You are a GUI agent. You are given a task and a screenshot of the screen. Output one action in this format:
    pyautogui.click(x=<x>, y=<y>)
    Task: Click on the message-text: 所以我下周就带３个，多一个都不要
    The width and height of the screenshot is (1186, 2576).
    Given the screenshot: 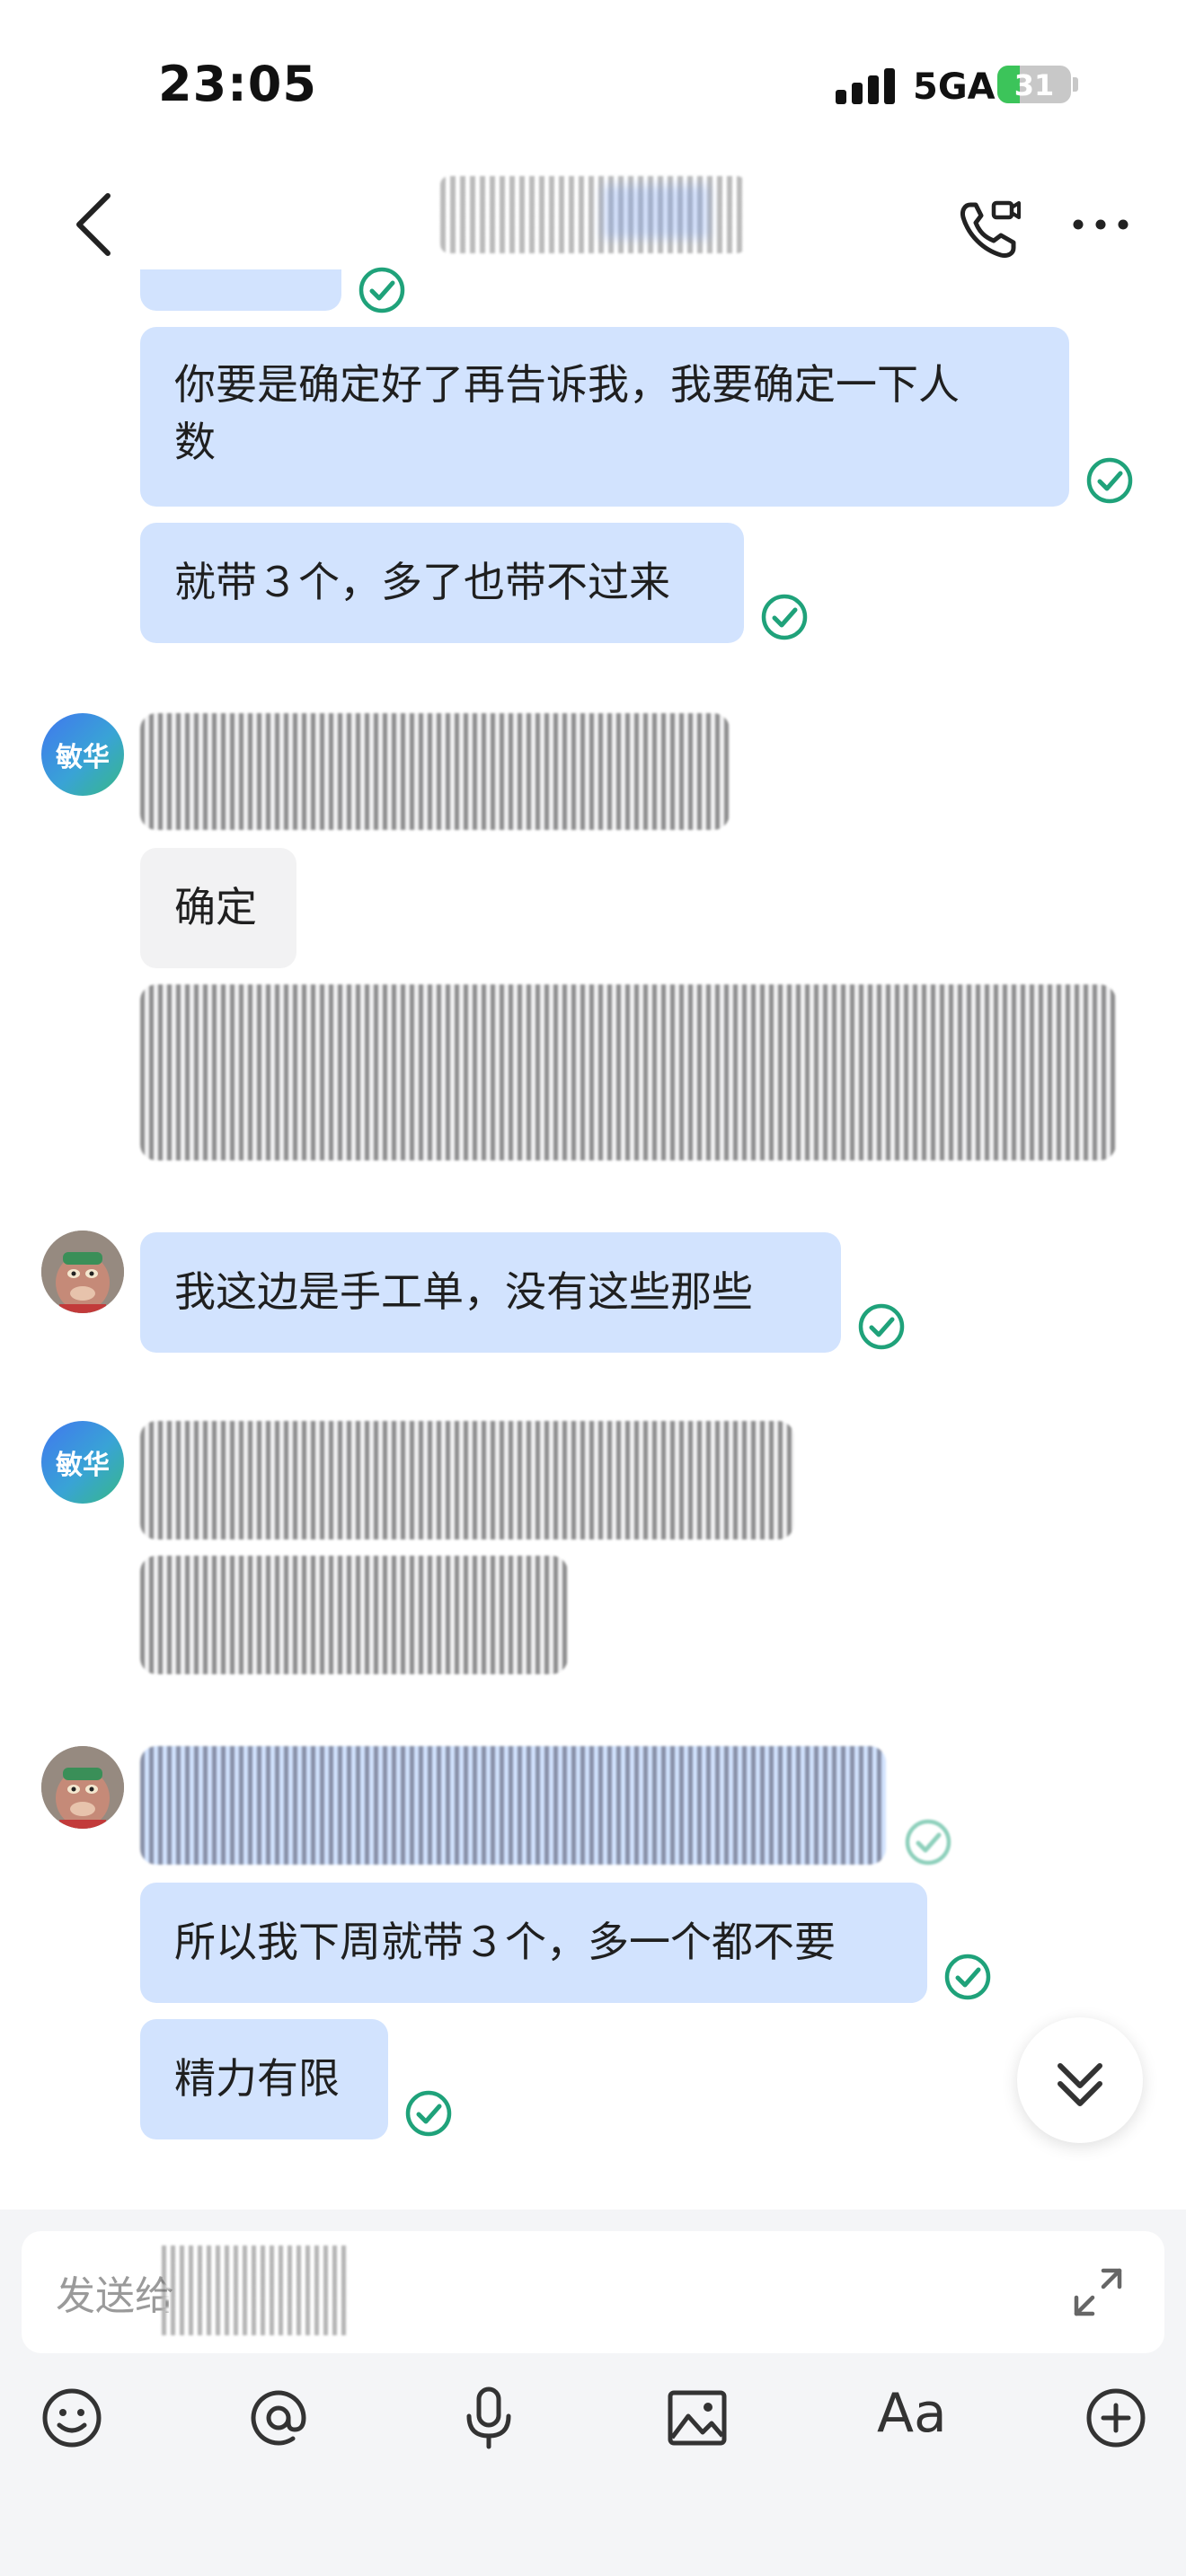 What is the action you would take?
    pyautogui.click(x=505, y=1942)
    